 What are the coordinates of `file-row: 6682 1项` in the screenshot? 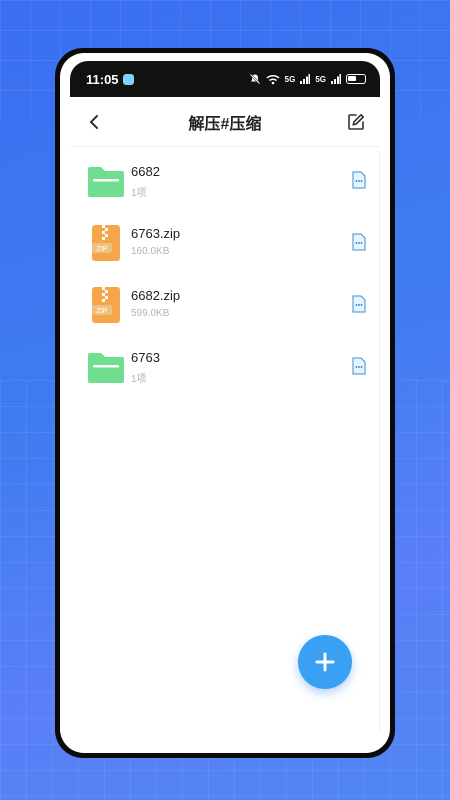 It's located at (225, 182).